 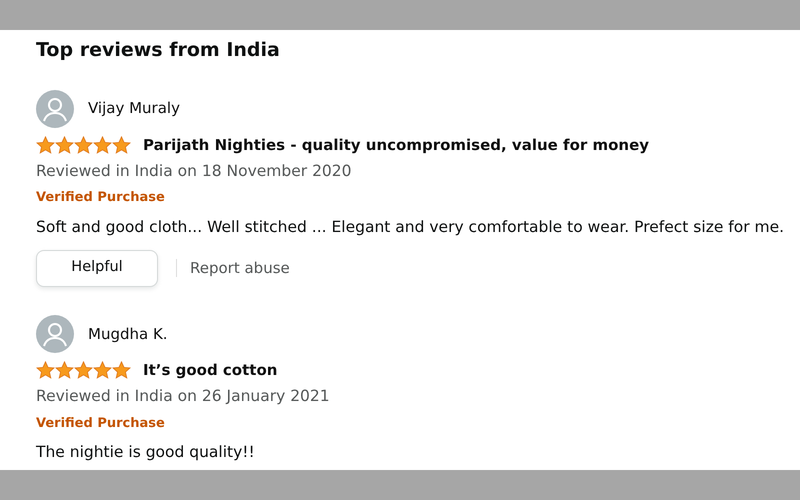 I want to click on helpful-button: Helpful, so click(x=97, y=268).